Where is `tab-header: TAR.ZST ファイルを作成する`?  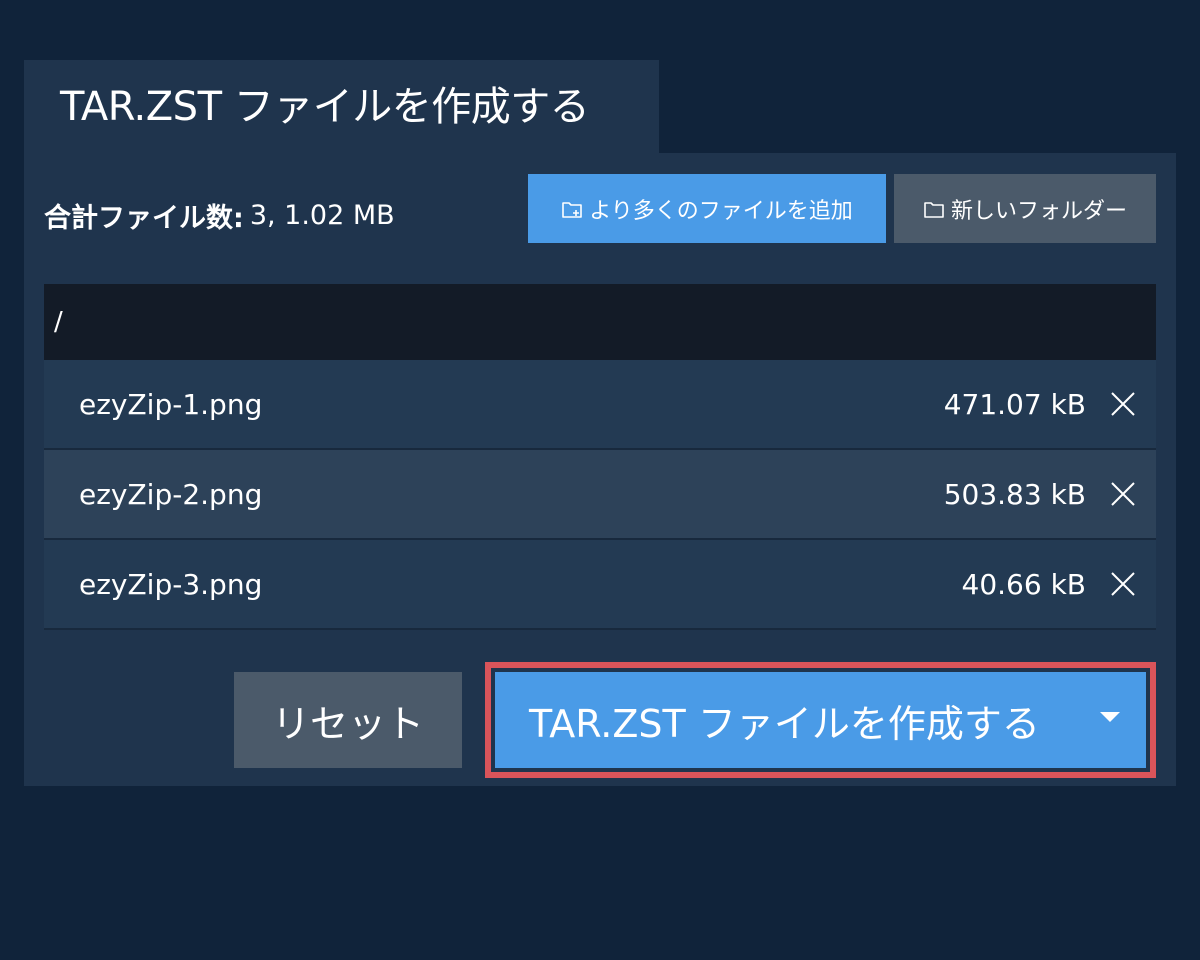
tab-header: TAR.ZST ファイルを作成する is located at coordinates (341, 108).